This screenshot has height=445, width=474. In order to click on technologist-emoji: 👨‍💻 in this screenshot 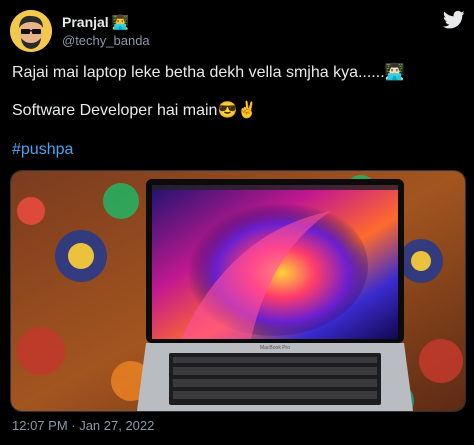, I will do `click(120, 22)`.